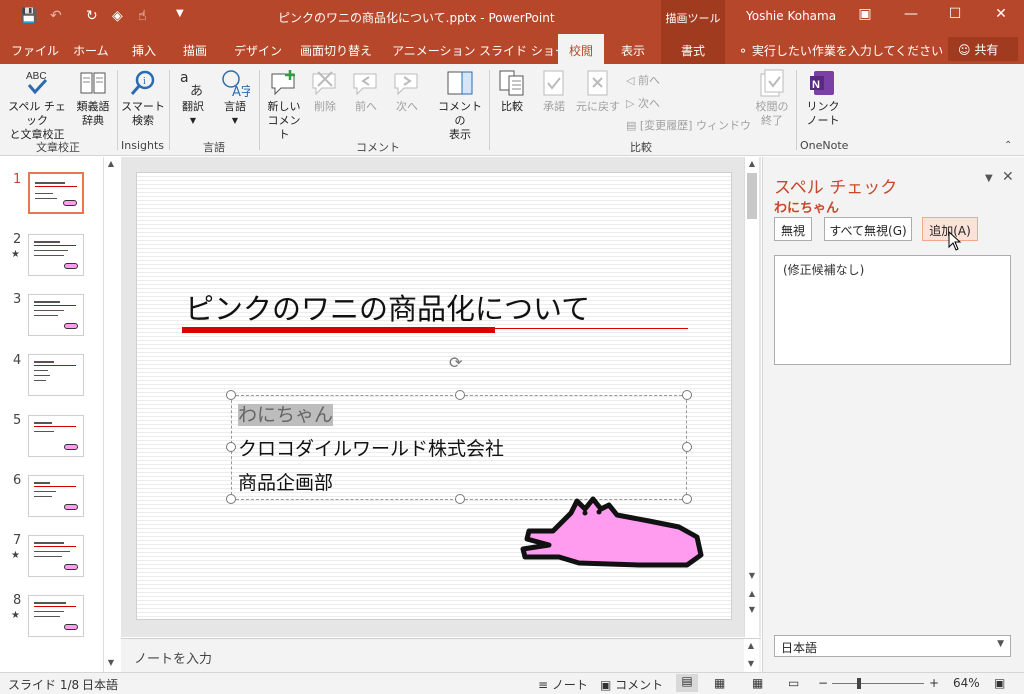 Image resolution: width=1024 pixels, height=694 pixels. I want to click on next-comment-button: 次へ, so click(407, 91).